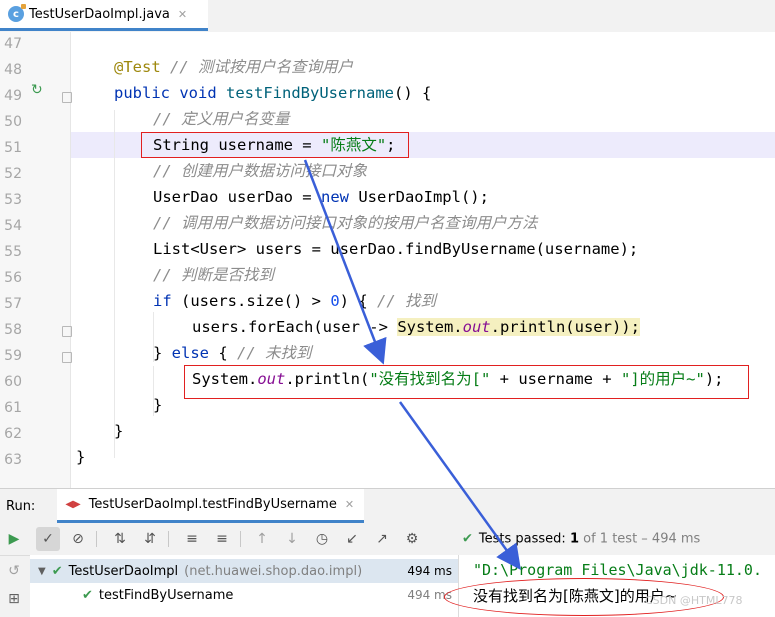 This screenshot has height=617, width=775. Describe the element at coordinates (459, 486) in the screenshot. I see `arrow-to-output` at that location.